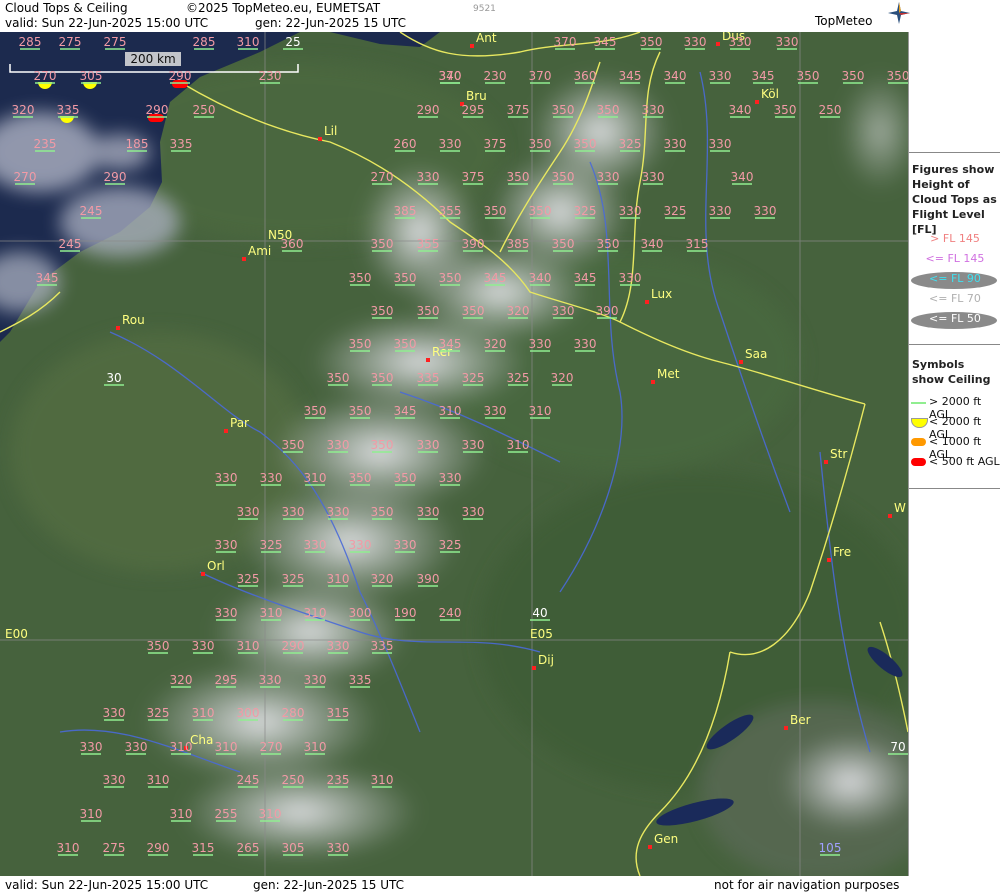 Image resolution: width=1000 pixels, height=893 pixels. Describe the element at coordinates (283, 8) in the screenshot. I see `copyright: ©2025 TopMeteo.eu, EUMETSAT` at that location.